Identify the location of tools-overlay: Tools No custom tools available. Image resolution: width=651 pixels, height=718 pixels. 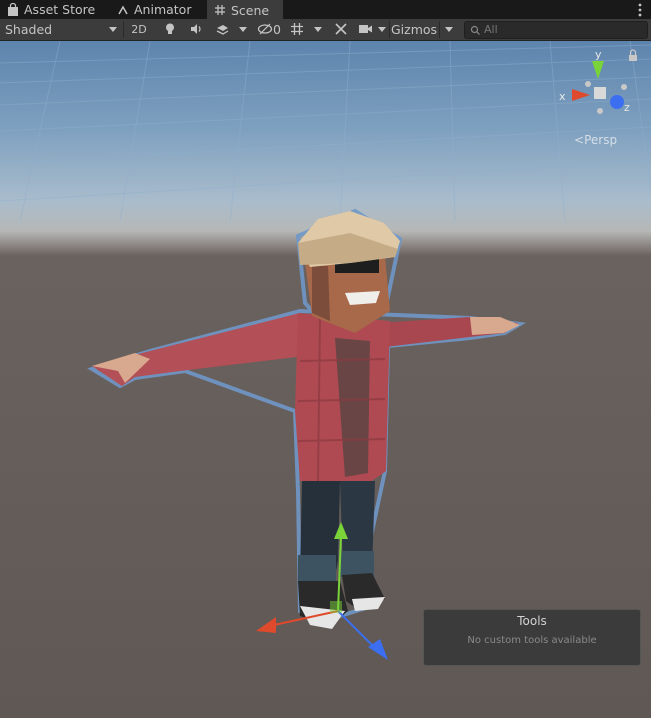
(532, 637).